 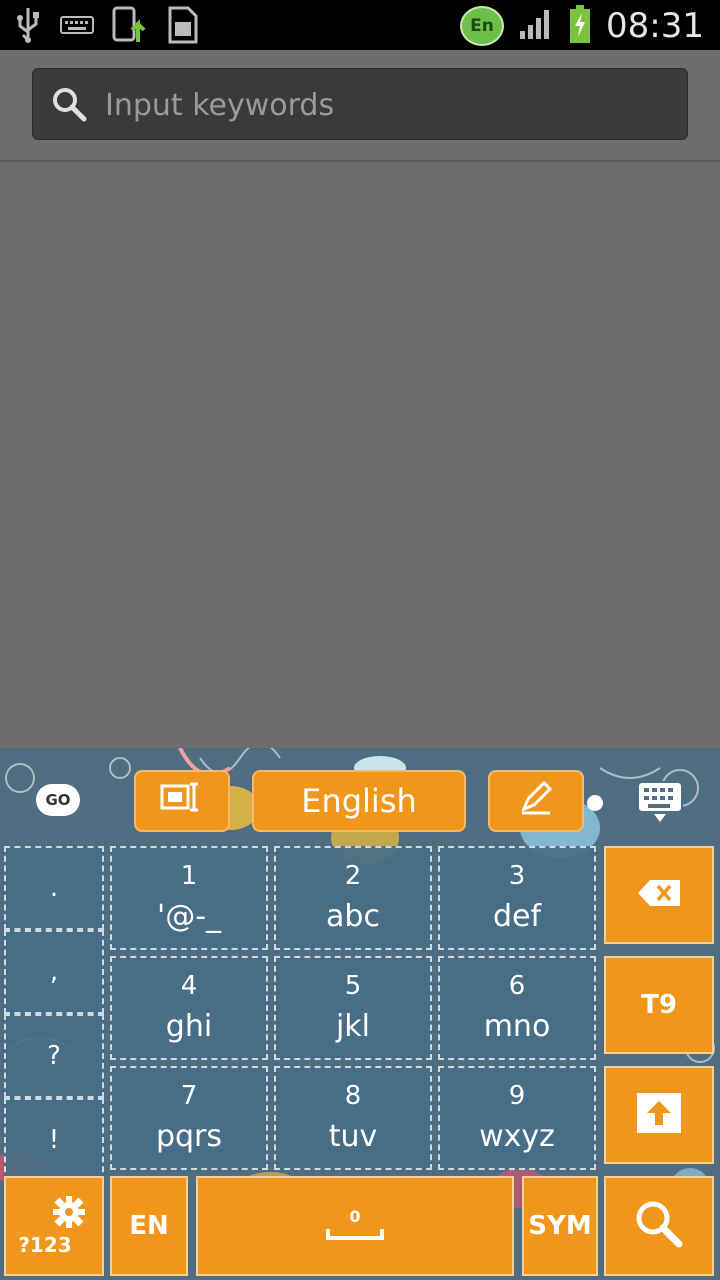 What do you see at coordinates (353, 876) in the screenshot?
I see `key-number: 2` at bounding box center [353, 876].